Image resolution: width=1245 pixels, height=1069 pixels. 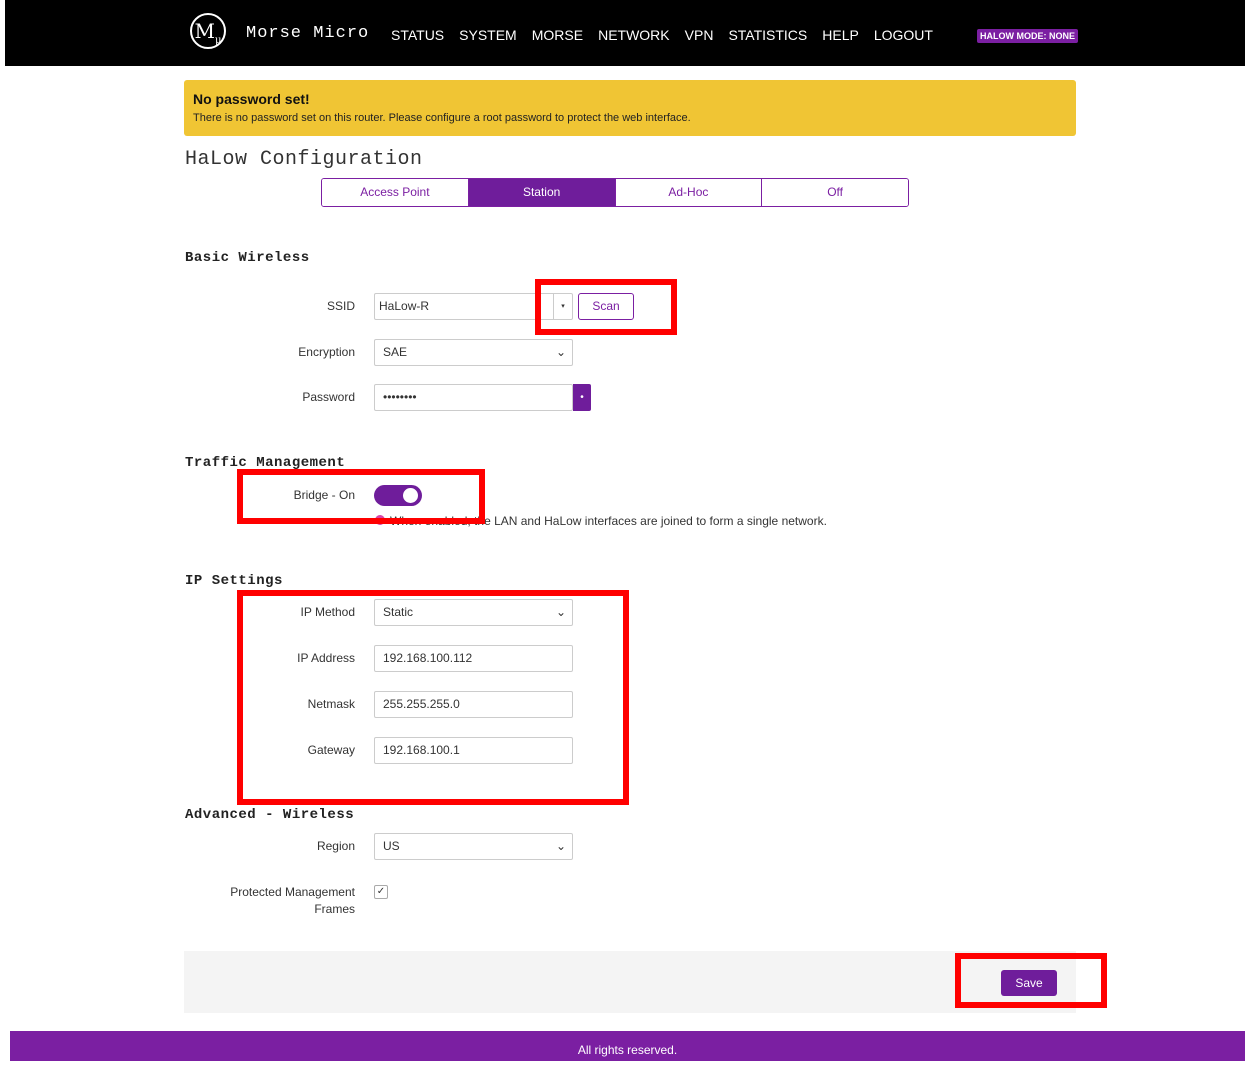 What do you see at coordinates (334, 909) in the screenshot?
I see `pmf-label-line2: Frames` at bounding box center [334, 909].